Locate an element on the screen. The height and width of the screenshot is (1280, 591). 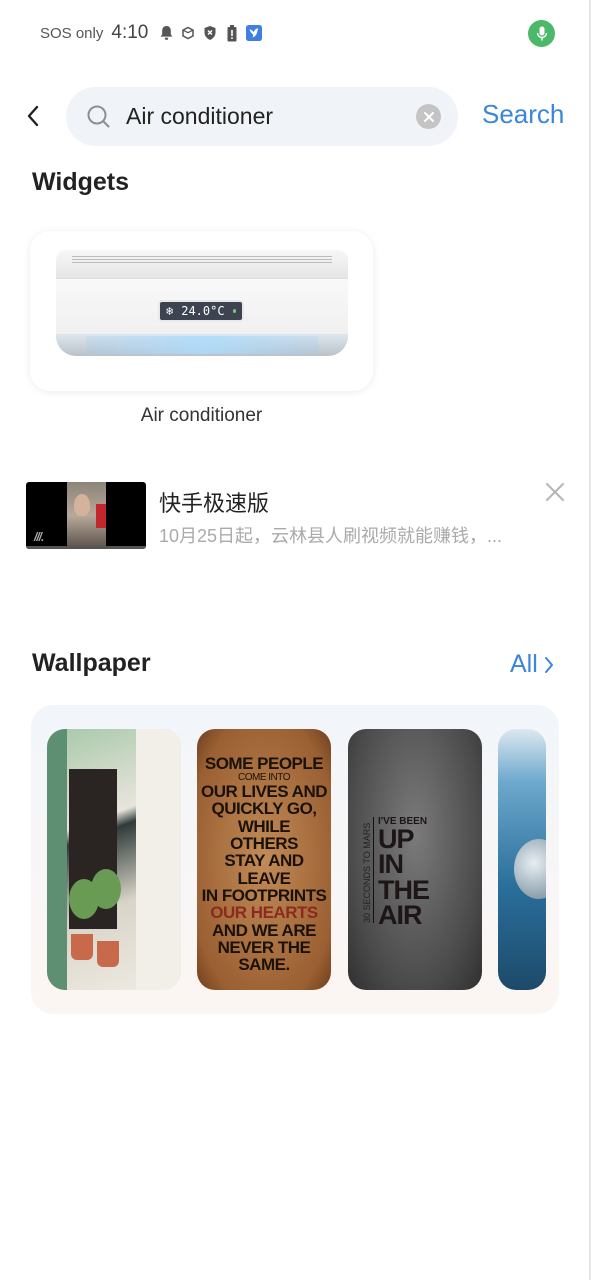
all-label: All is located at coordinates (524, 664).